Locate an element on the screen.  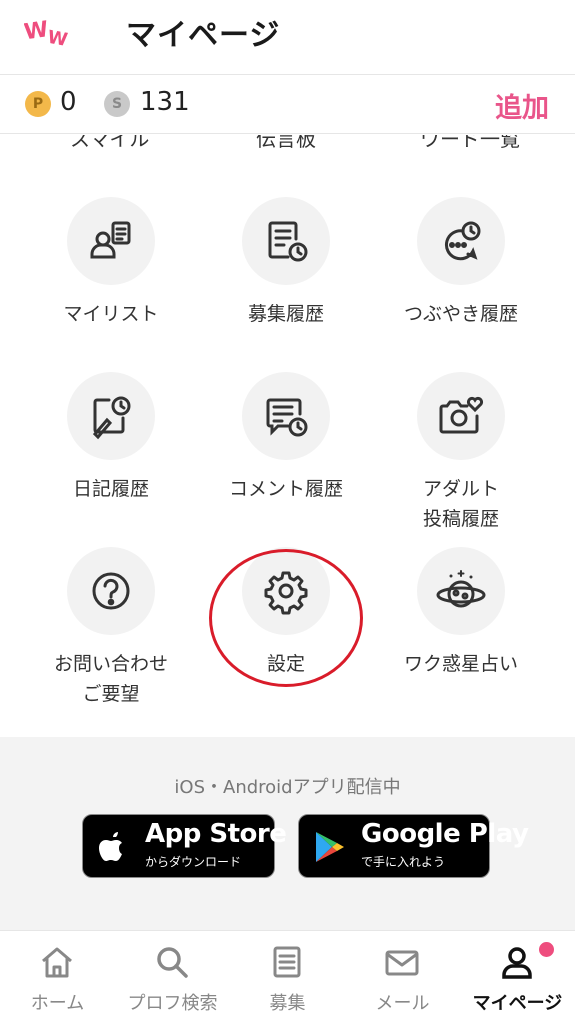
tile-label: マイリスト is located at coordinates (111, 314).